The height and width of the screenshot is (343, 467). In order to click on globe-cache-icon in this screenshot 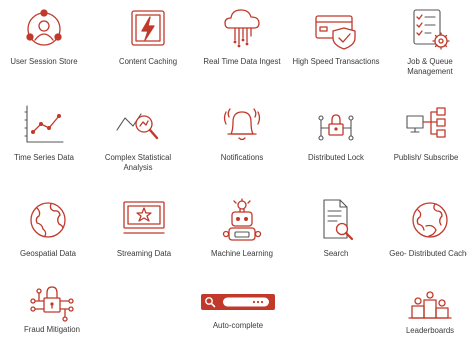, I will do `click(430, 221)`.